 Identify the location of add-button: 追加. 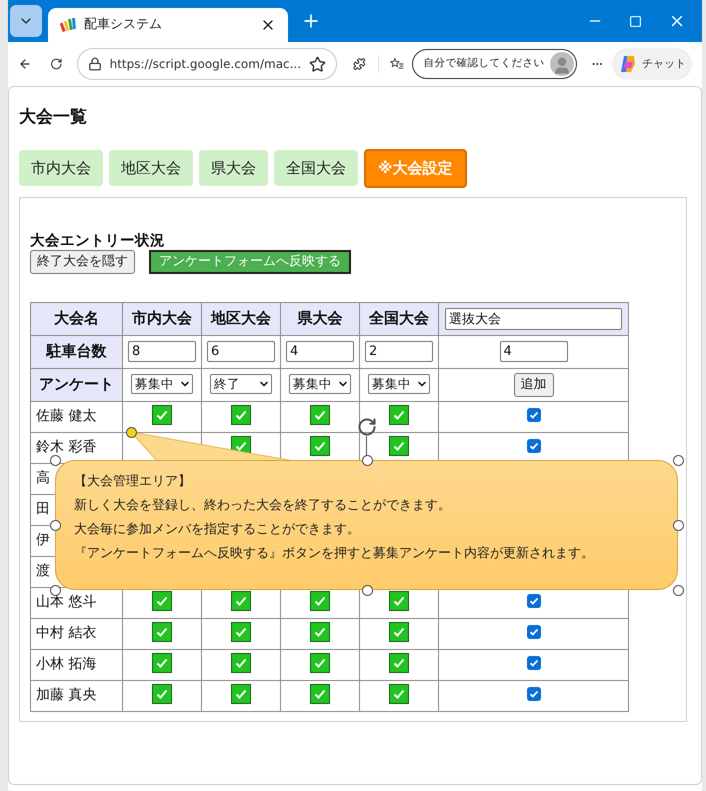
(534, 384).